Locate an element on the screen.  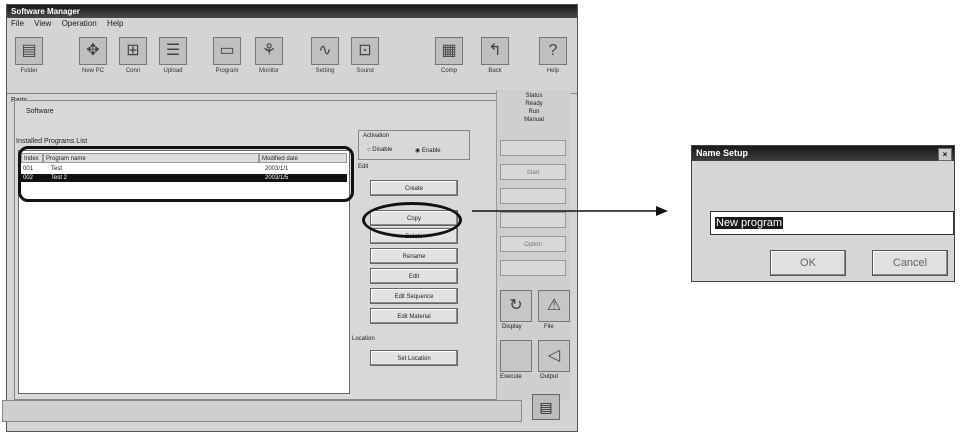
speaker-icon: ◁ is located at coordinates (554, 355).